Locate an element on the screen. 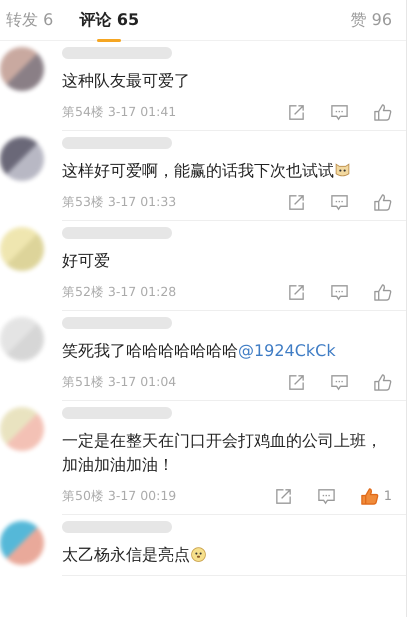  comment-text: 这样好可爱啊，能赢的话我下次也试试 is located at coordinates (198, 170).